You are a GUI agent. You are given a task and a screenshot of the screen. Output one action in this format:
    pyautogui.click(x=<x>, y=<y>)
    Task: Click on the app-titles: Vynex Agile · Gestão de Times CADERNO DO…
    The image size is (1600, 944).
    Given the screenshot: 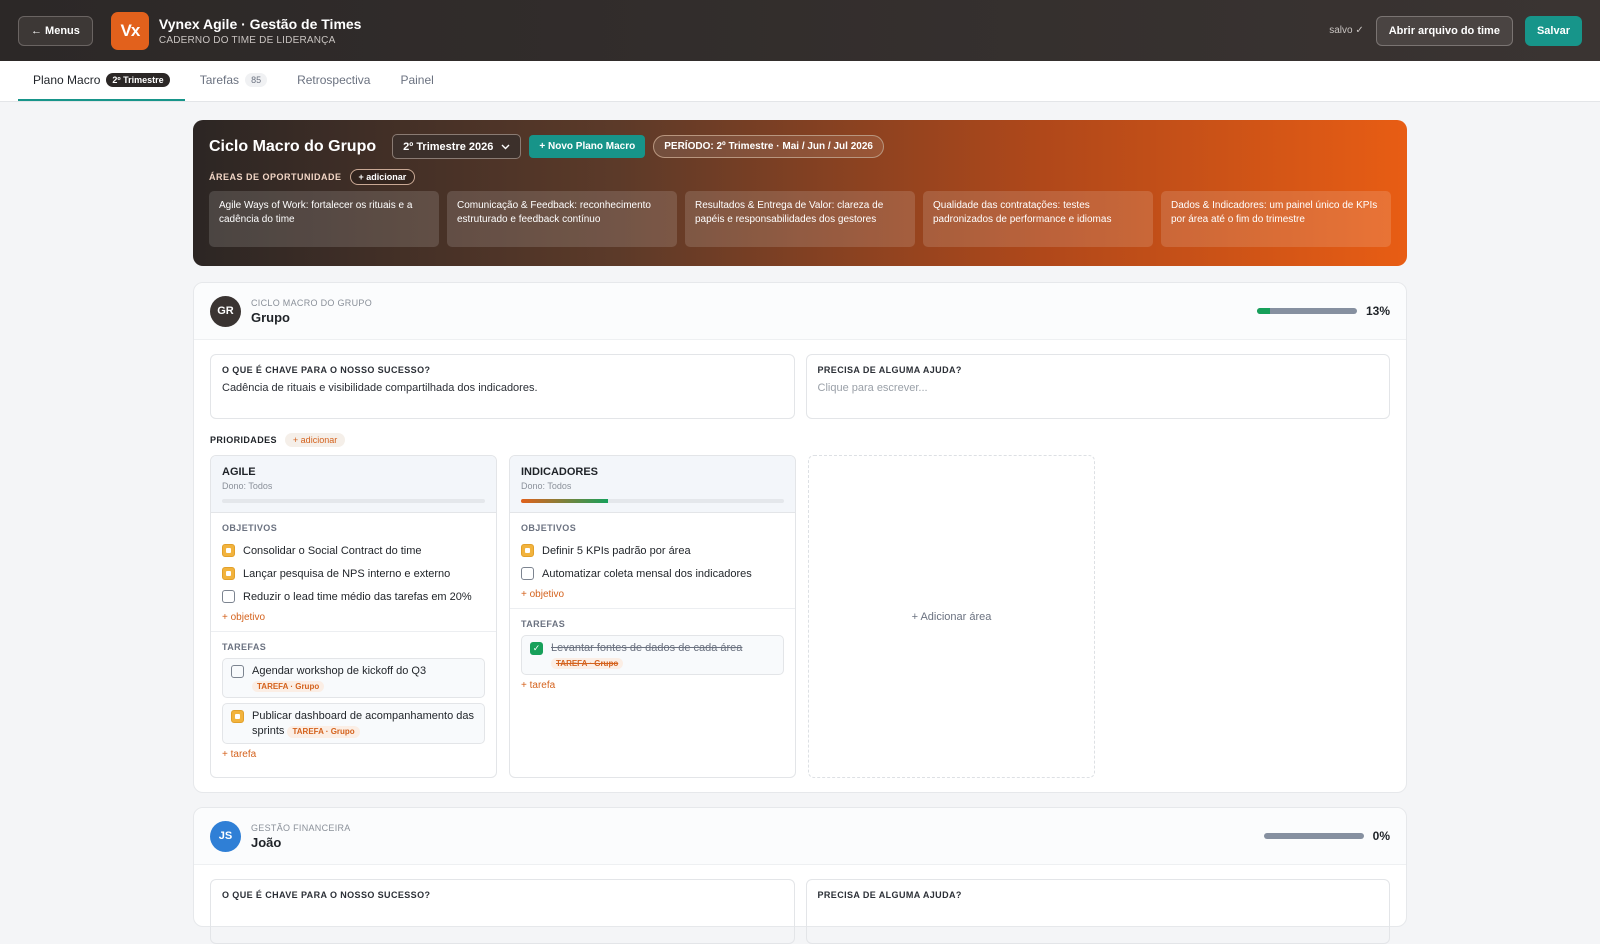 What is the action you would take?
    pyautogui.click(x=260, y=31)
    